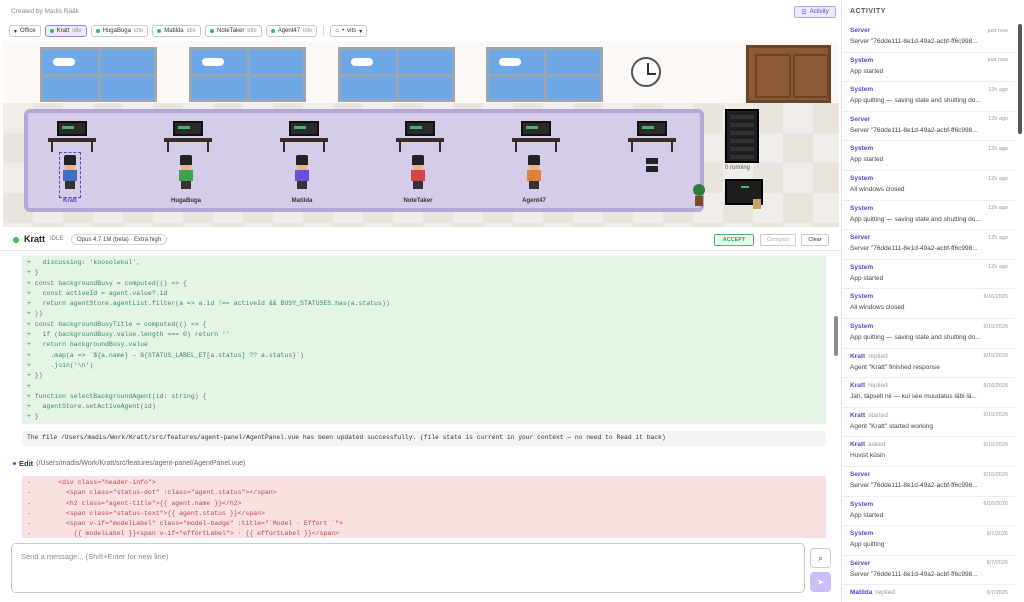 The width and height of the screenshot is (1024, 602). I want to click on paperclip-icon: ⌕, so click(820, 557).